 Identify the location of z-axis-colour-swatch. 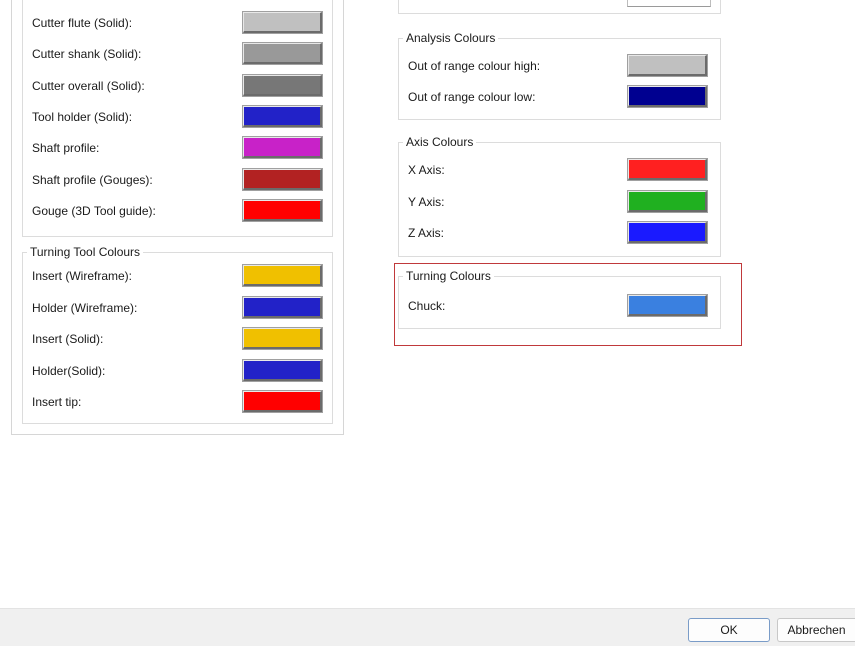
(667, 232).